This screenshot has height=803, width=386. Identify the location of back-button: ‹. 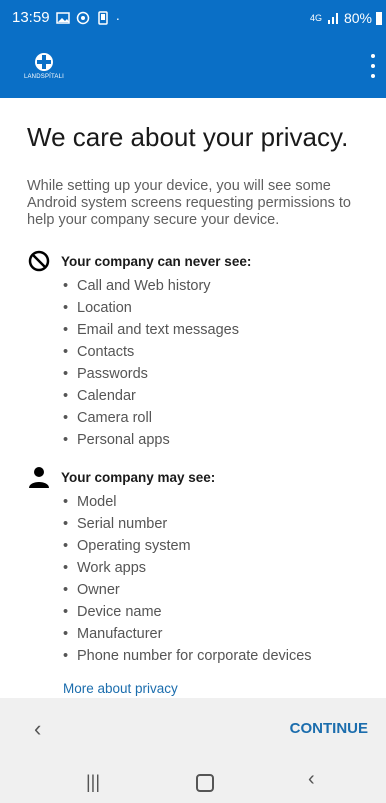
(37, 729).